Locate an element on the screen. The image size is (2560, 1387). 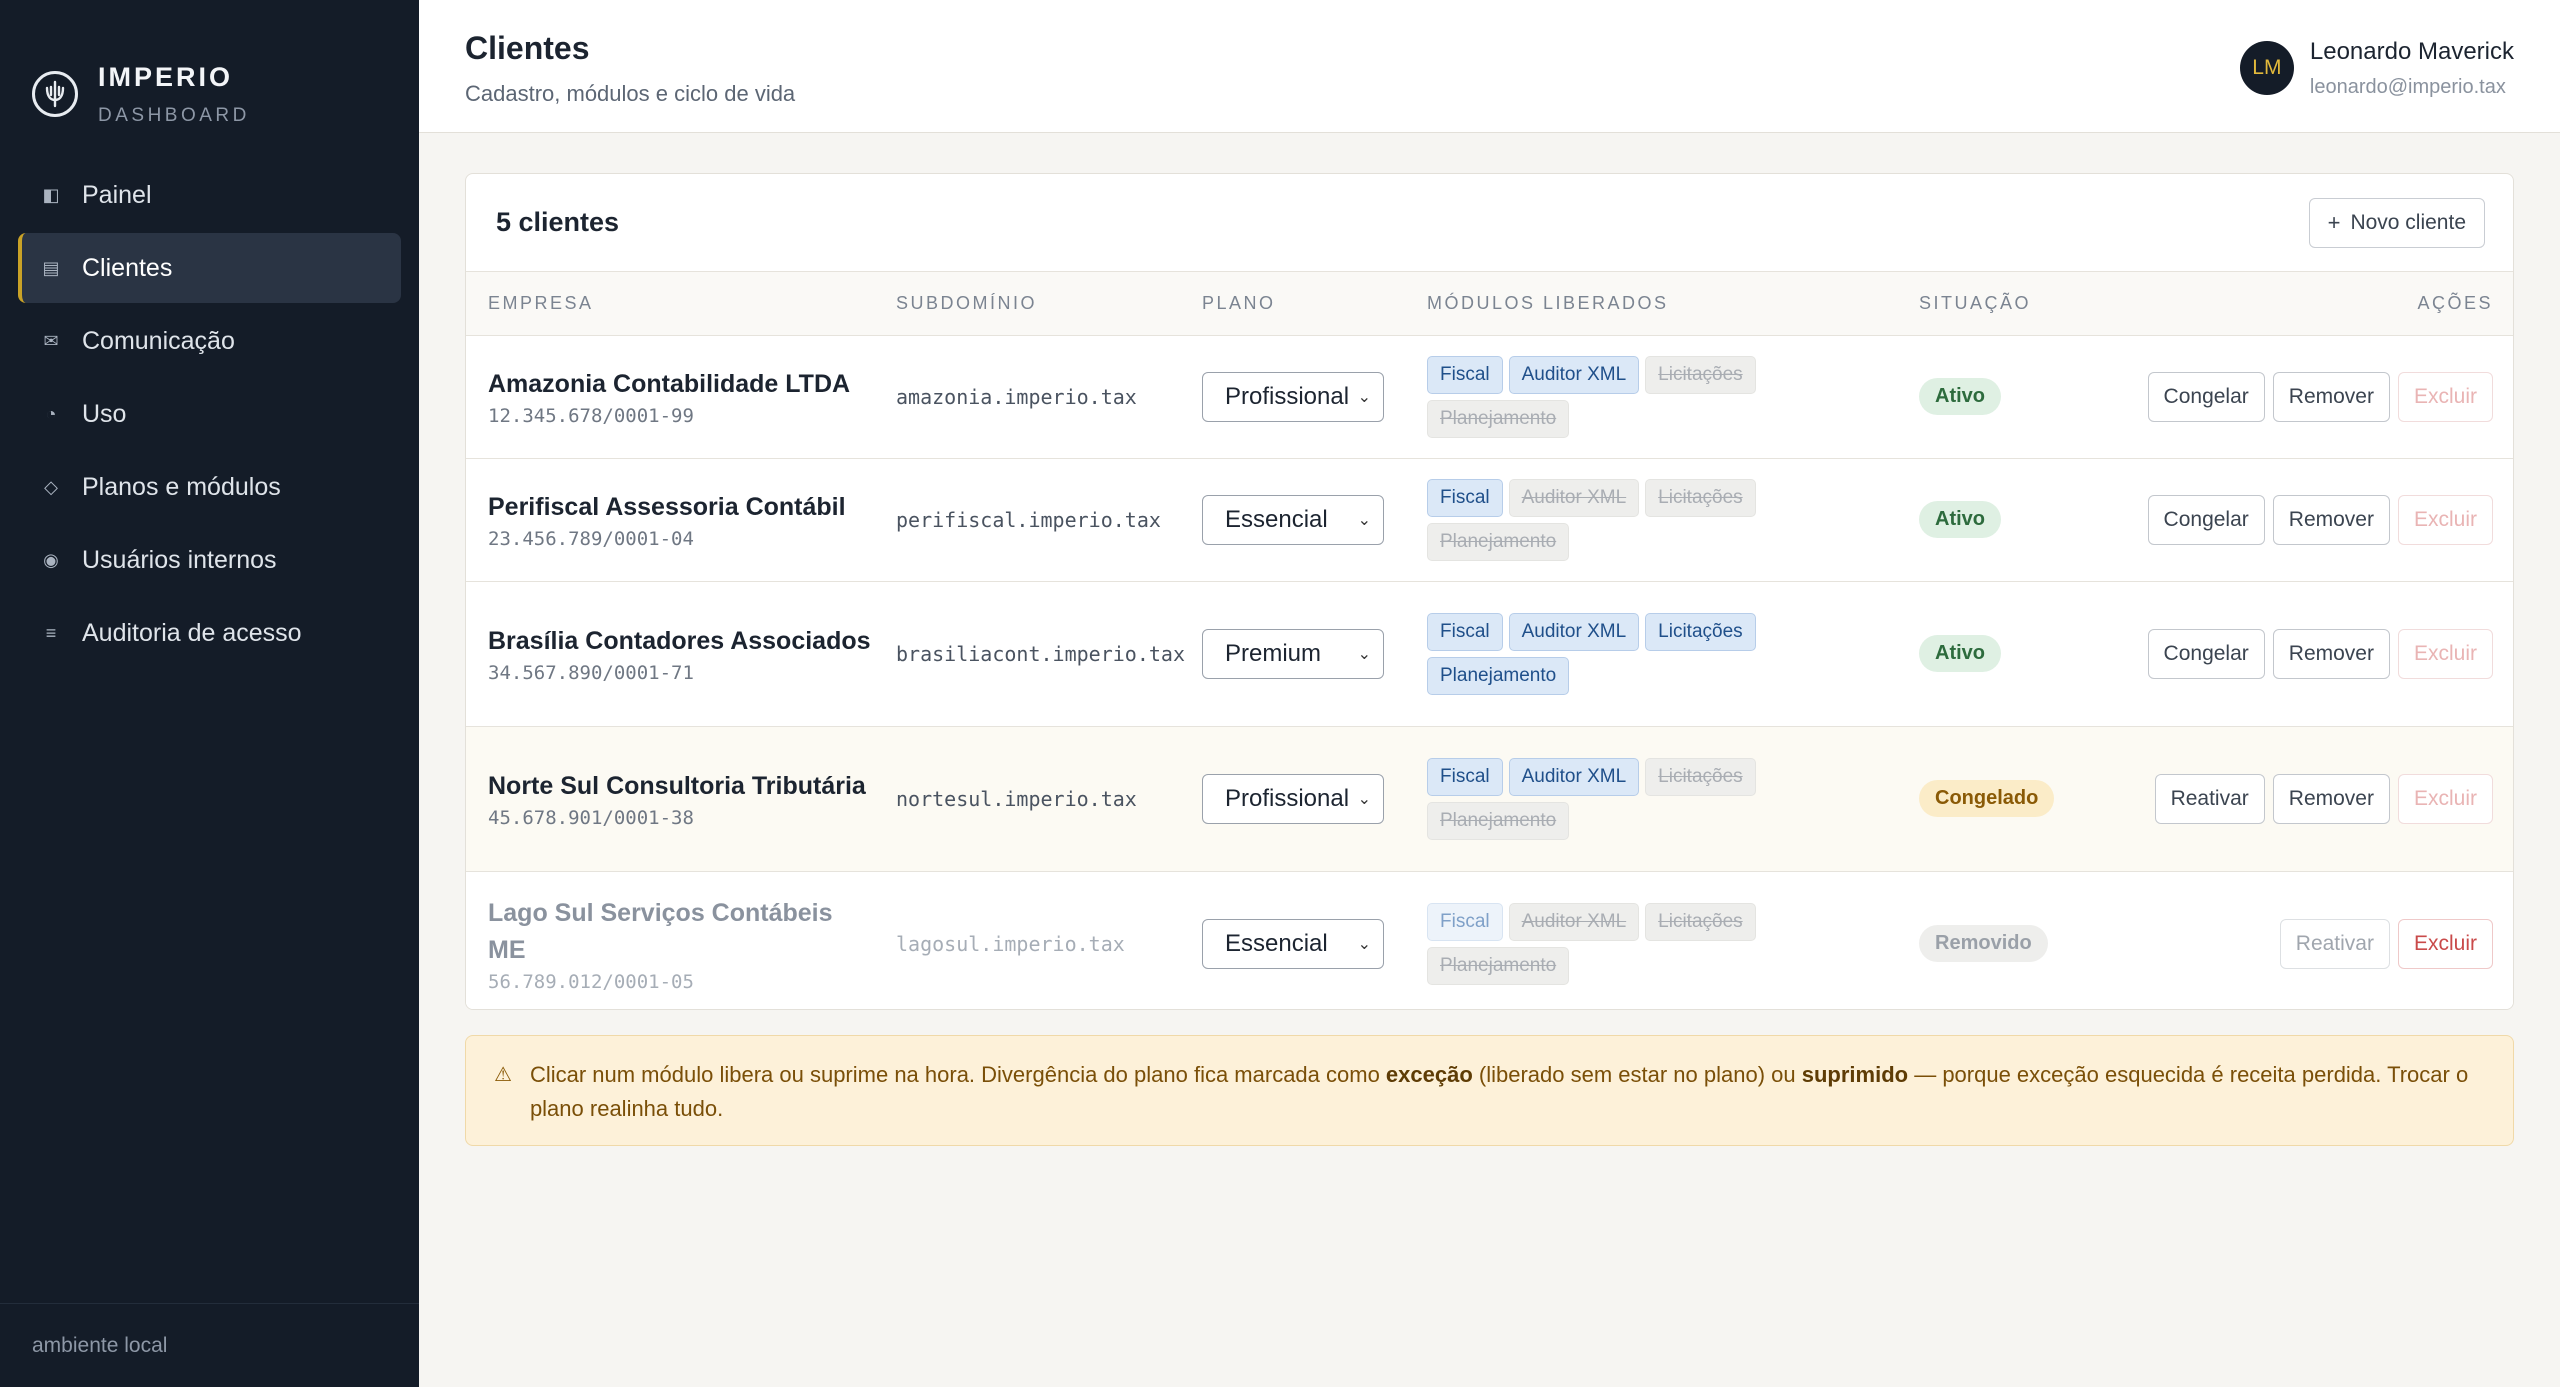
notice-bold-exception: exceção is located at coordinates (1429, 1074).